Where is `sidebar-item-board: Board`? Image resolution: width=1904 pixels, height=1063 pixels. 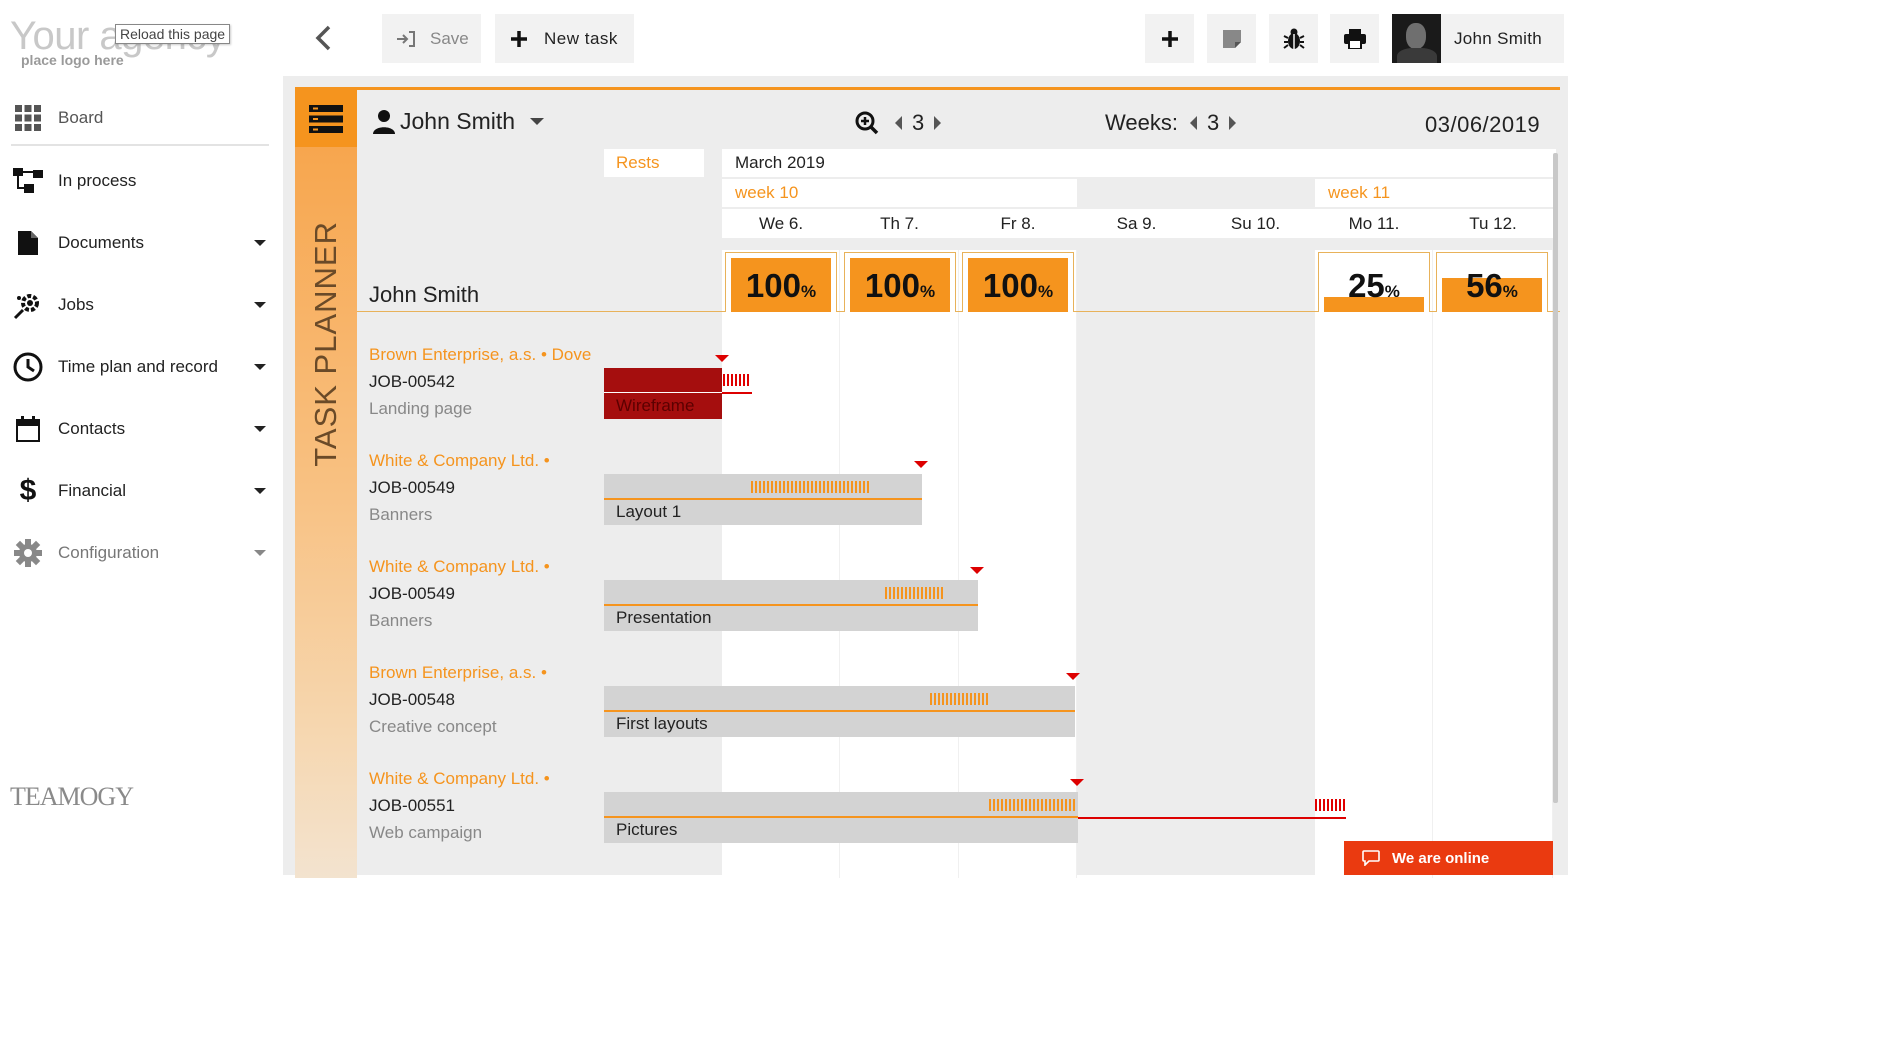
sidebar-item-board: Board is located at coordinates (141, 118).